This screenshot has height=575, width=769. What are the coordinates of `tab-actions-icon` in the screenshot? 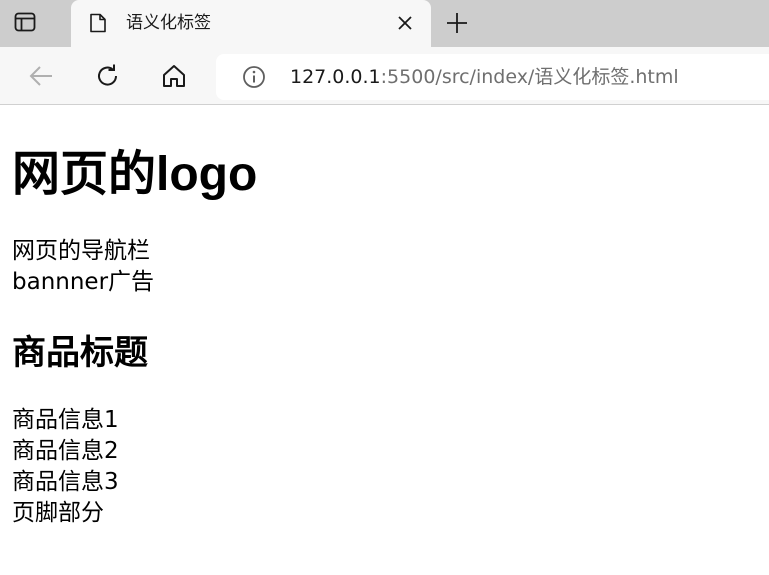 It's located at (25, 22).